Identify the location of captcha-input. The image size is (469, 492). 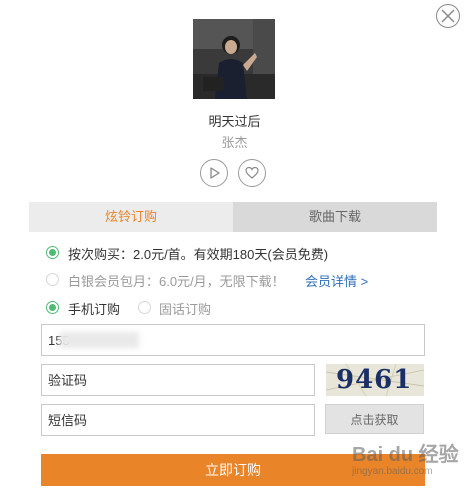
(178, 380).